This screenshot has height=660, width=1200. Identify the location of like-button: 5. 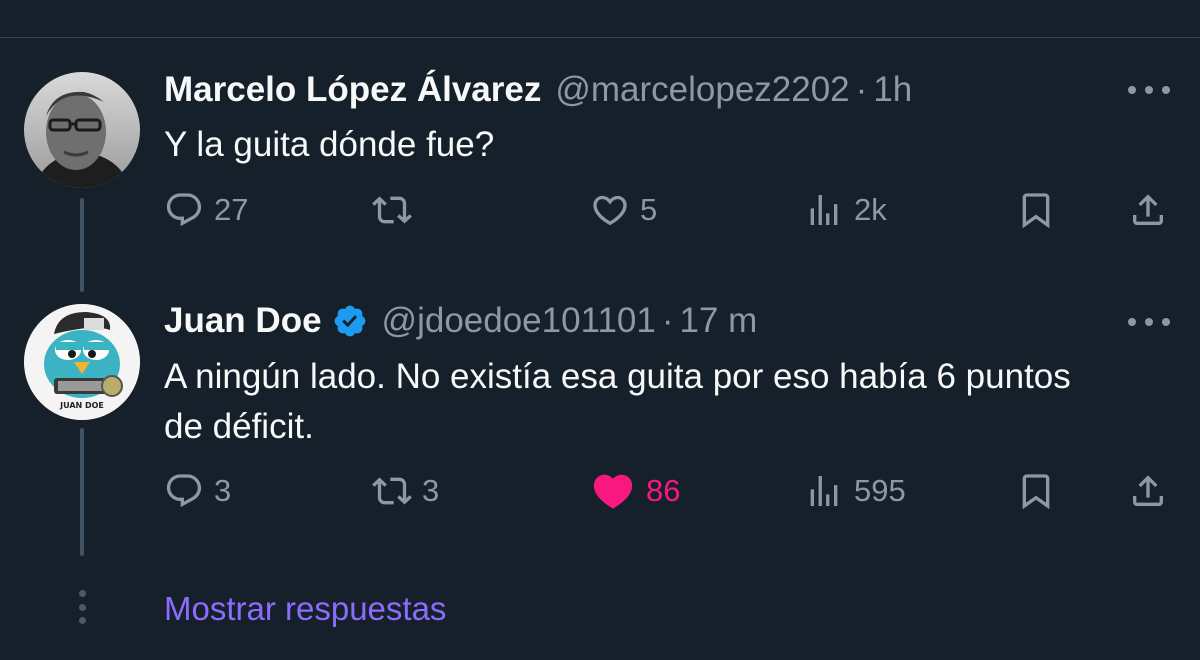
(623, 210).